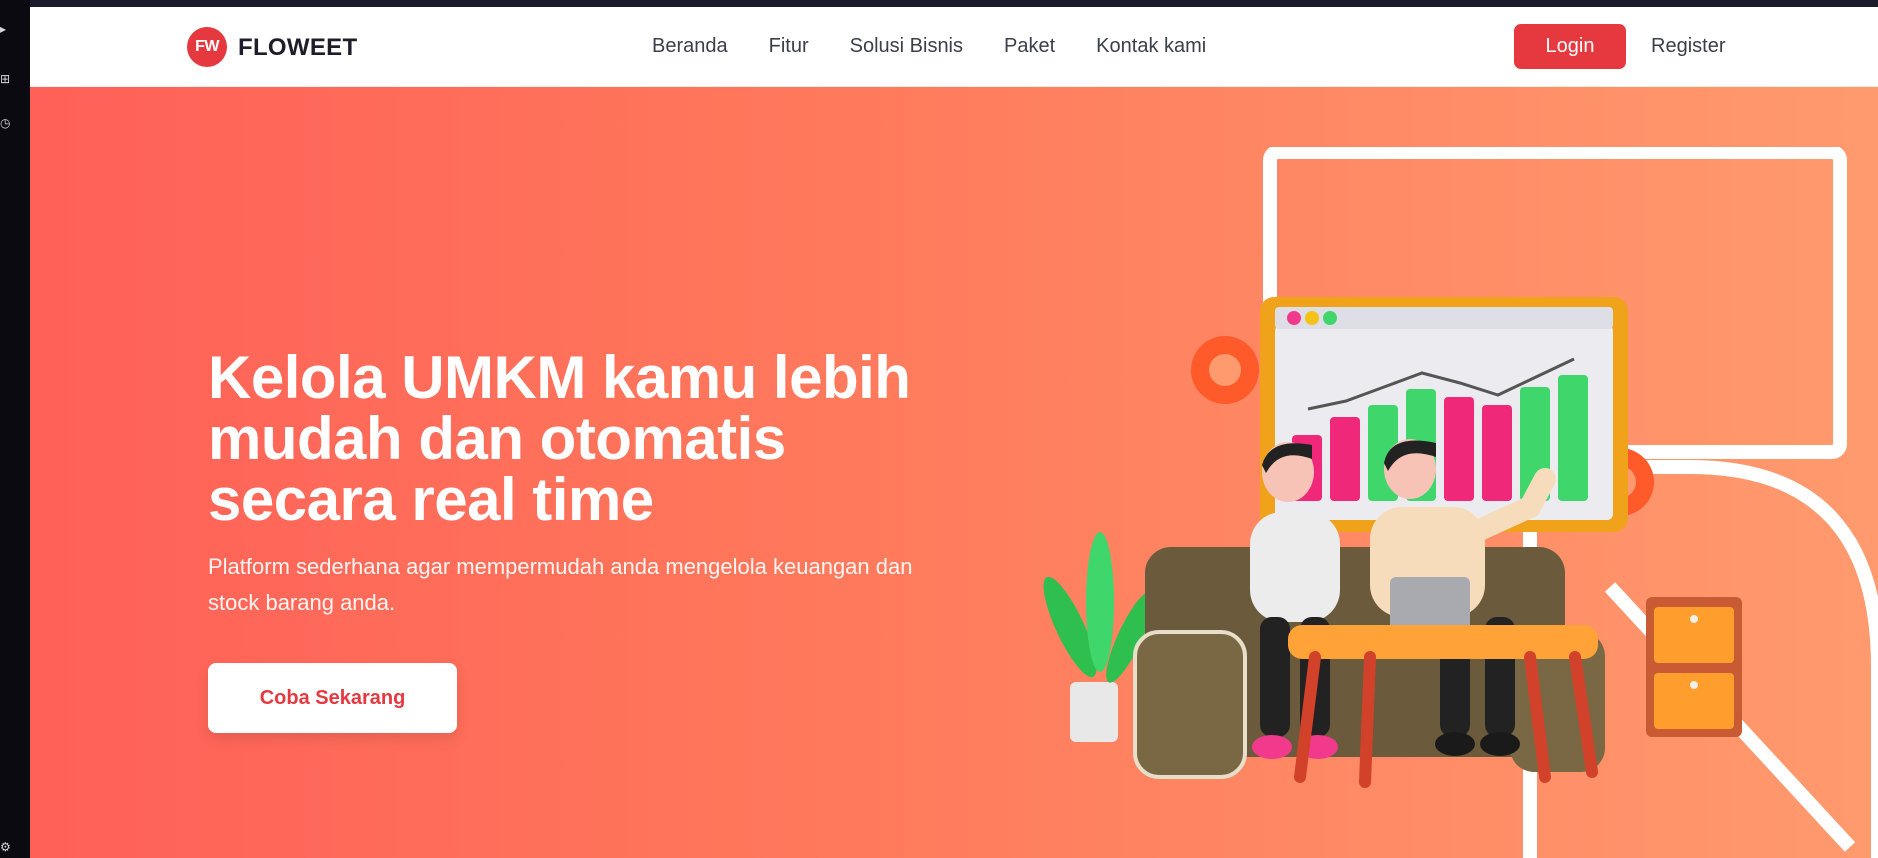 The height and width of the screenshot is (858, 1878). I want to click on app-side-rail: ▸ ⊞ ◷ ⚙, so click(15, 429).